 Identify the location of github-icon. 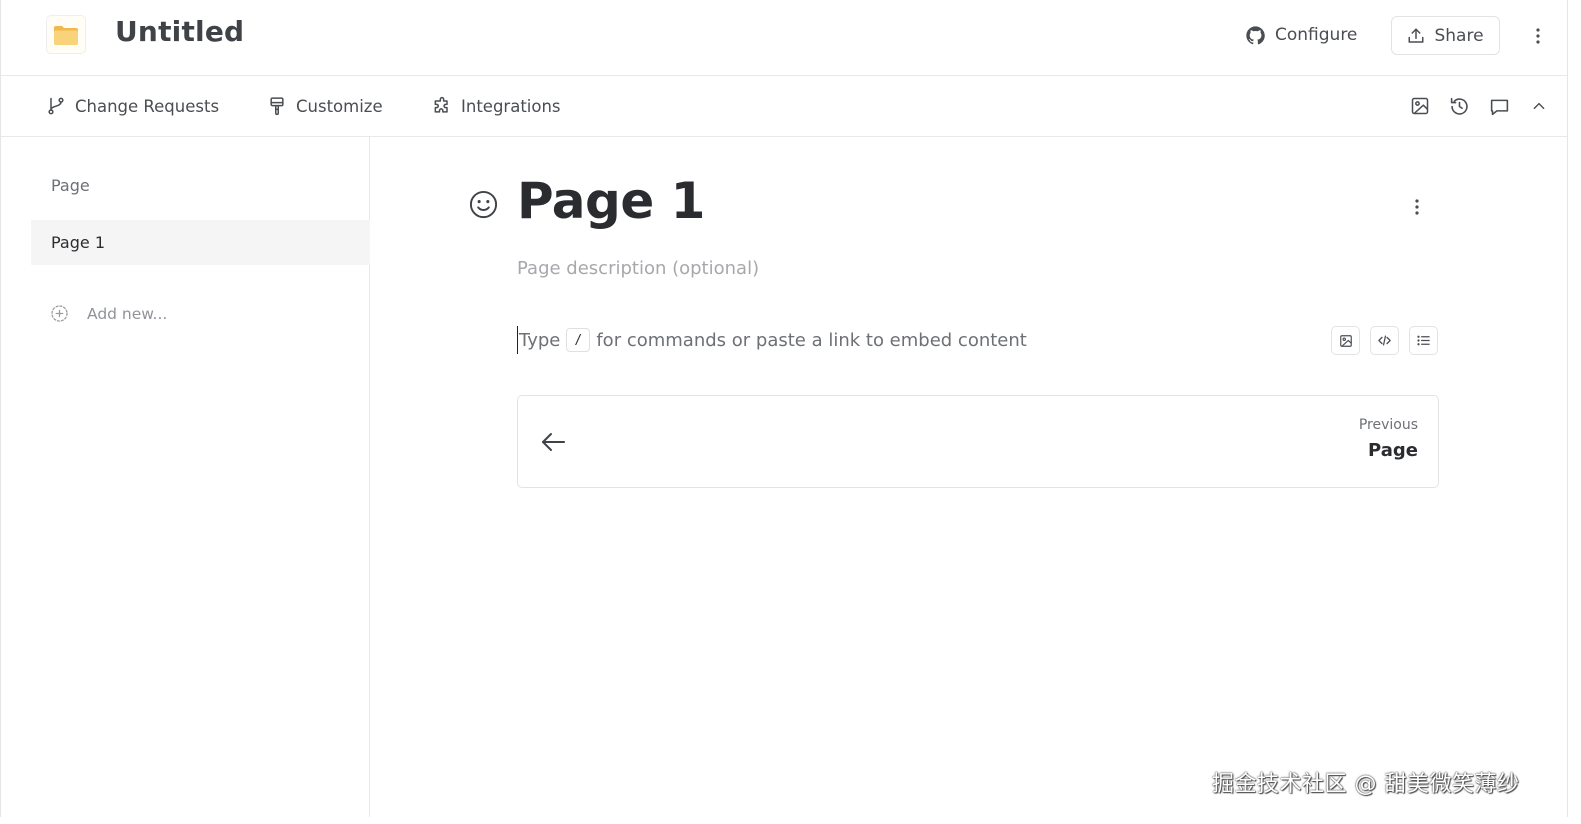
(1255, 34).